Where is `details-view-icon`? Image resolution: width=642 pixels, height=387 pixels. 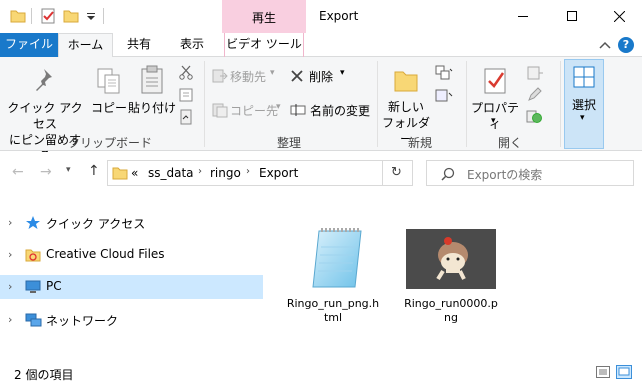
details-view-icon is located at coordinates (603, 372).